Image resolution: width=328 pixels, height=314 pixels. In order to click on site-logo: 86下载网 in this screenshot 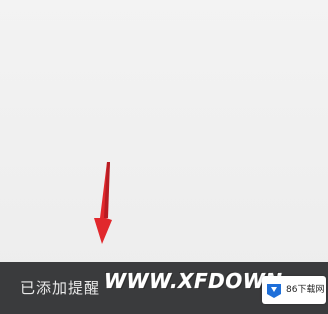, I will do `click(294, 290)`.